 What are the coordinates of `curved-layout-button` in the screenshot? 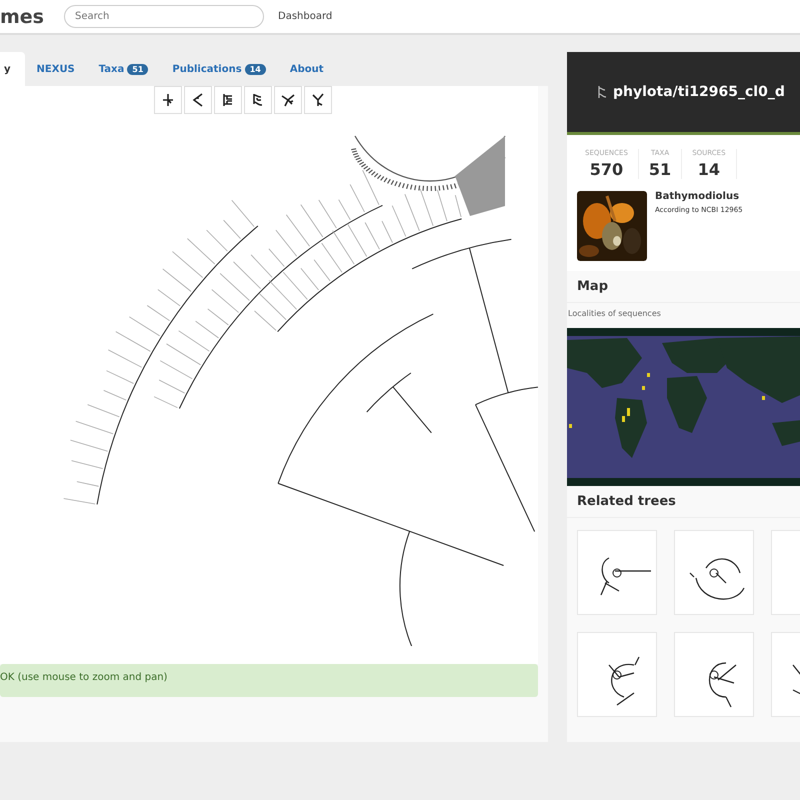 It's located at (258, 100).